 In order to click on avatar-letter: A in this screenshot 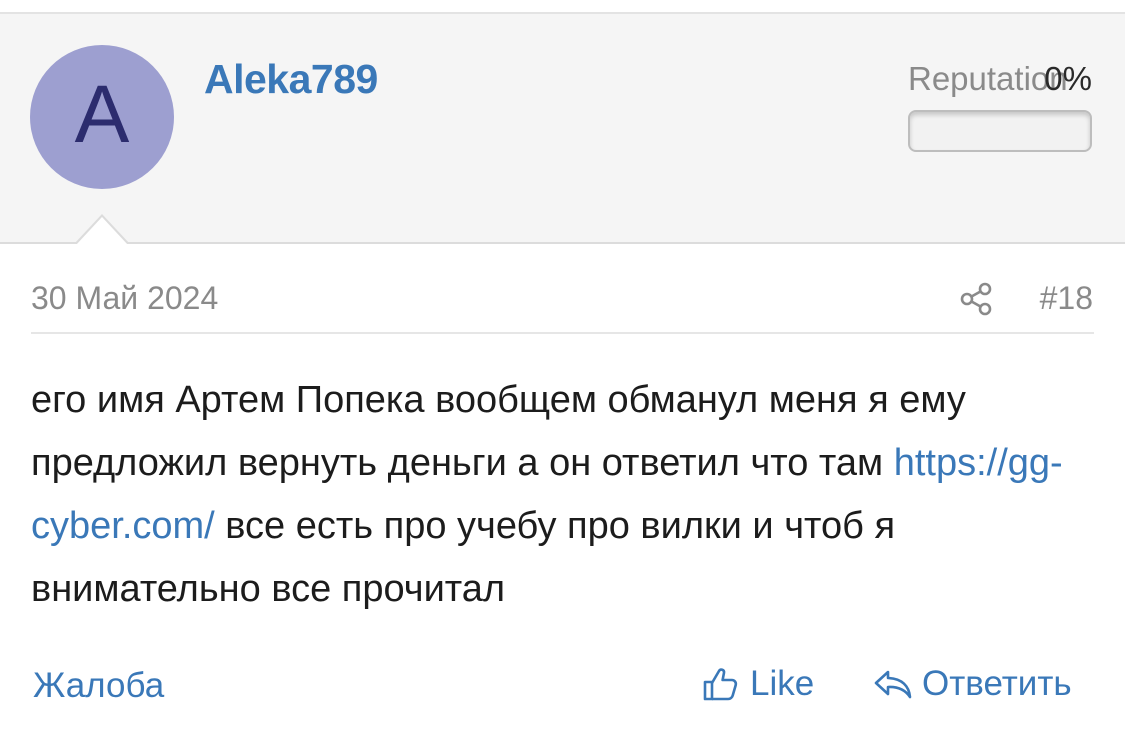, I will do `click(102, 114)`.